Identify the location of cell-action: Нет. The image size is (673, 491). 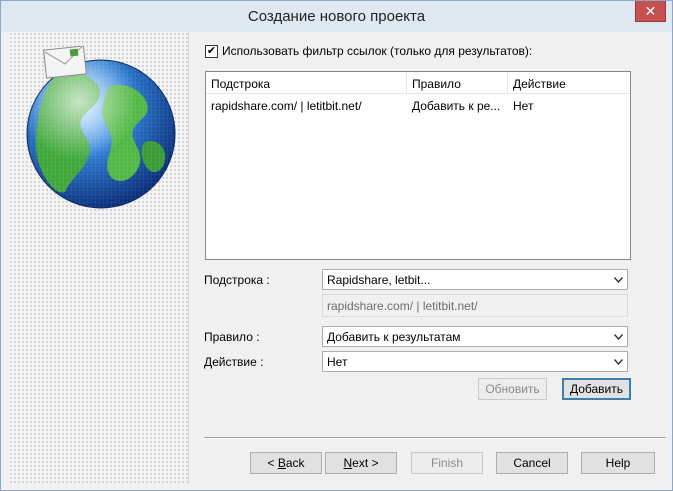
(523, 106).